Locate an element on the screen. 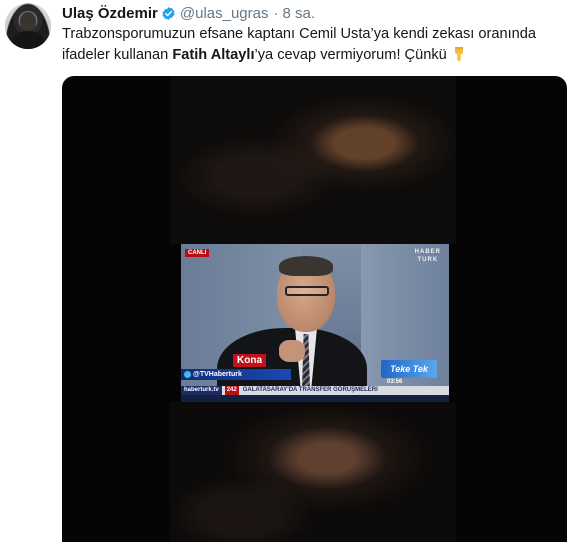  ticker-bottom-strip is located at coordinates (315, 398).